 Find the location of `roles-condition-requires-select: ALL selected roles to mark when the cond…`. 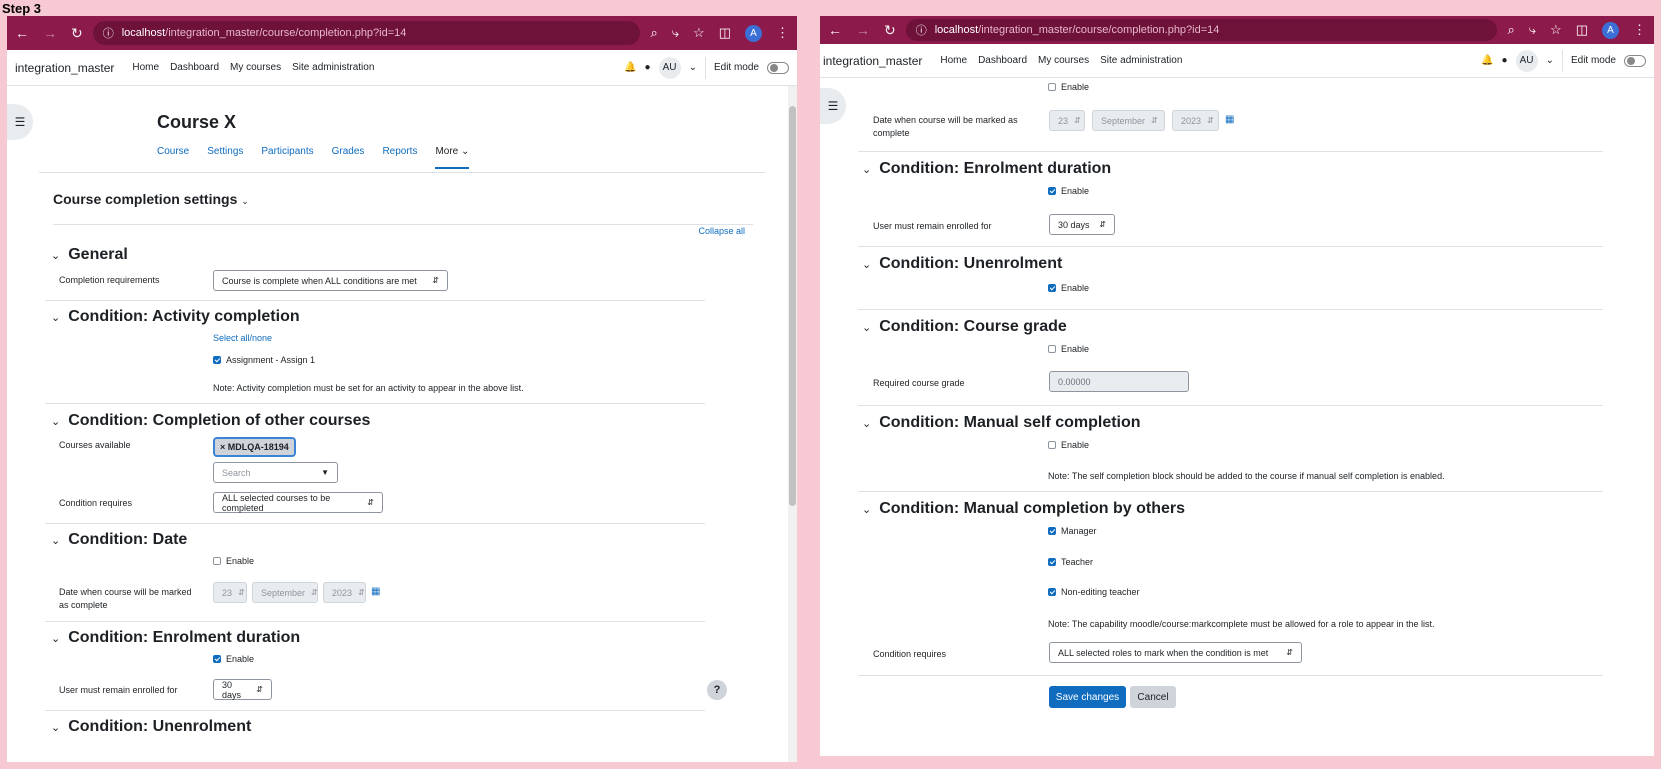

roles-condition-requires-select: ALL selected roles to mark when the cond… is located at coordinates (1175, 652).